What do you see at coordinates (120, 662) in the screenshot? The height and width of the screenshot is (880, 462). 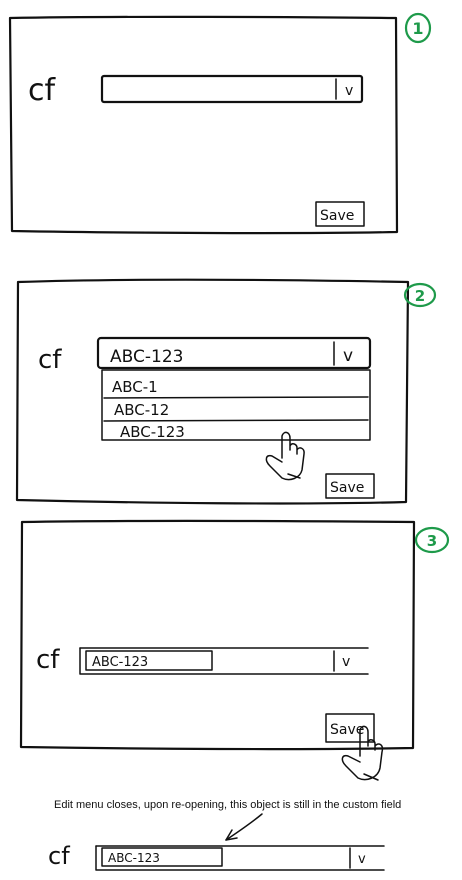 I see `step-3-selected-value: ABC-123` at bounding box center [120, 662].